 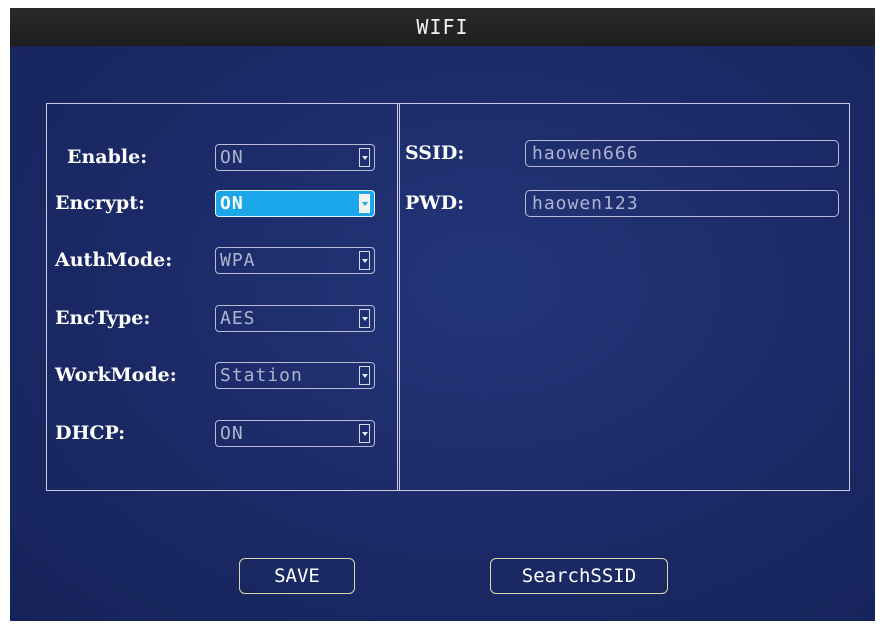 I want to click on enable-row: Enable: ON, so click(x=222, y=157).